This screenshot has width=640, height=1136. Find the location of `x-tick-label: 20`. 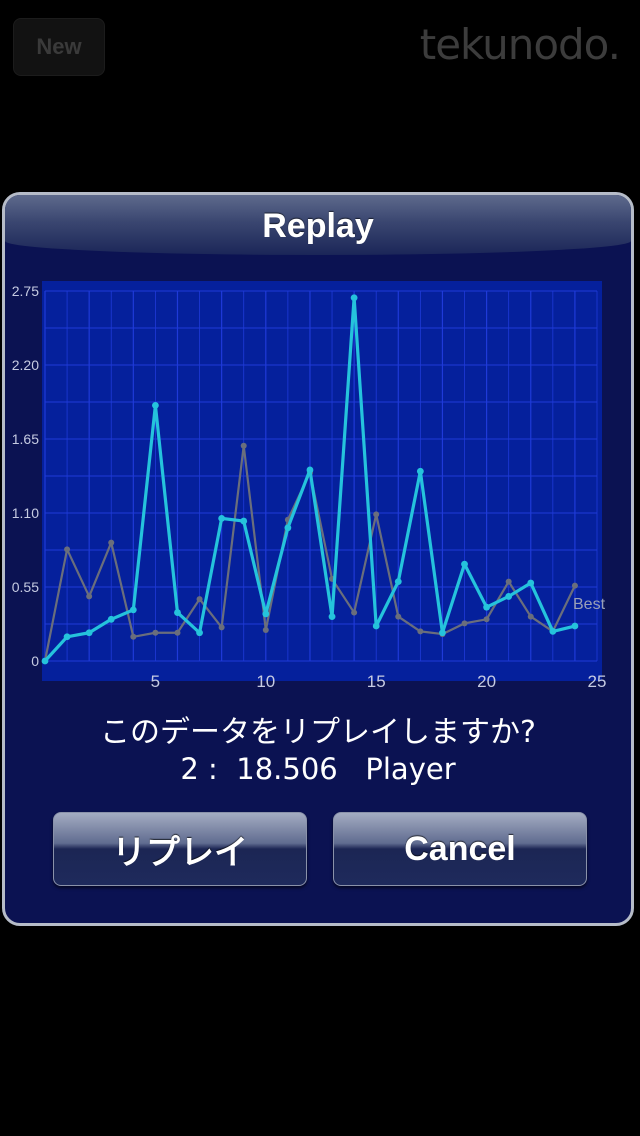

x-tick-label: 20 is located at coordinates (486, 681).